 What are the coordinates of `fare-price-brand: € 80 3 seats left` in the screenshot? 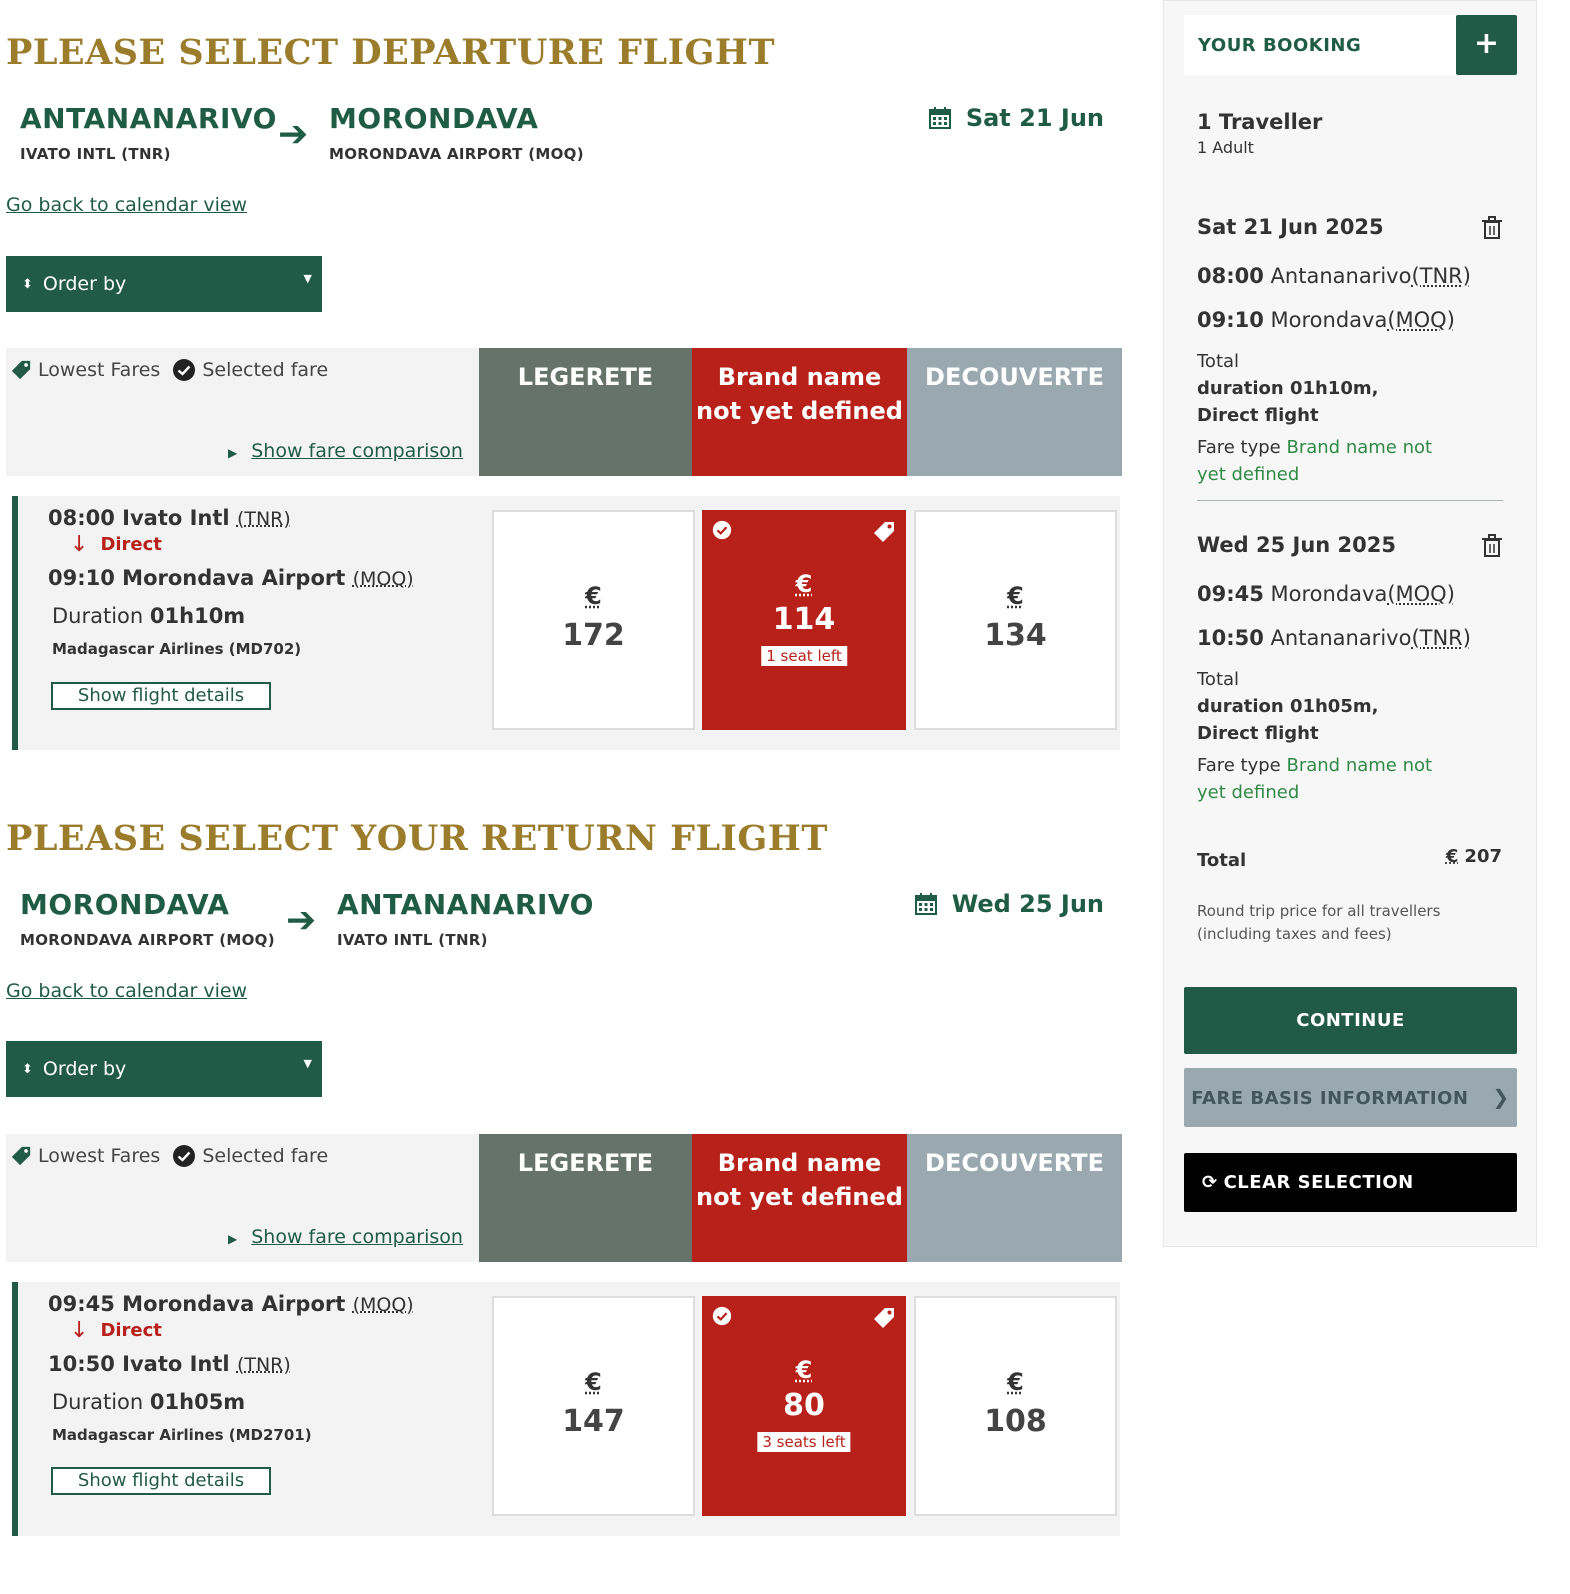 It's located at (804, 1406).